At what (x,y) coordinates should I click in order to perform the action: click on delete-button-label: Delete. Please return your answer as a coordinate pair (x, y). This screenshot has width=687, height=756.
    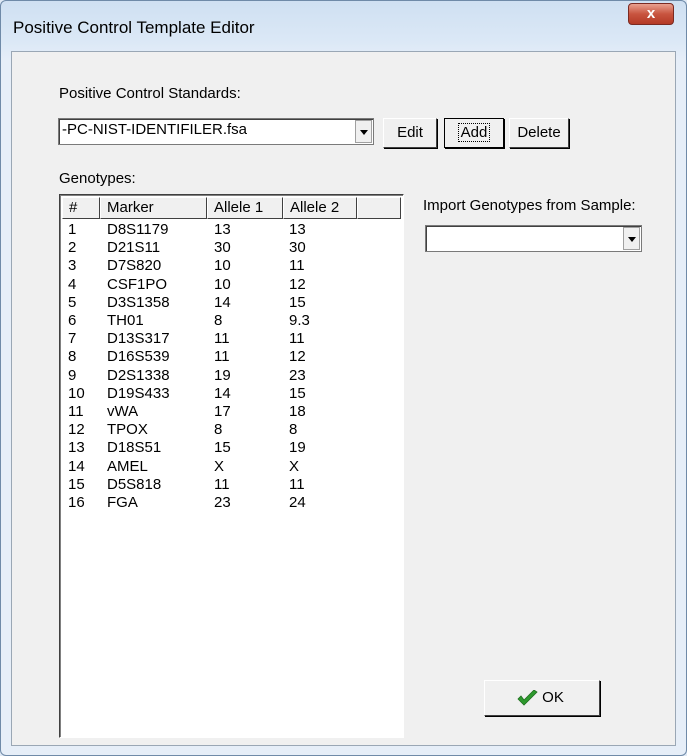
    Looking at the image, I should click on (539, 132).